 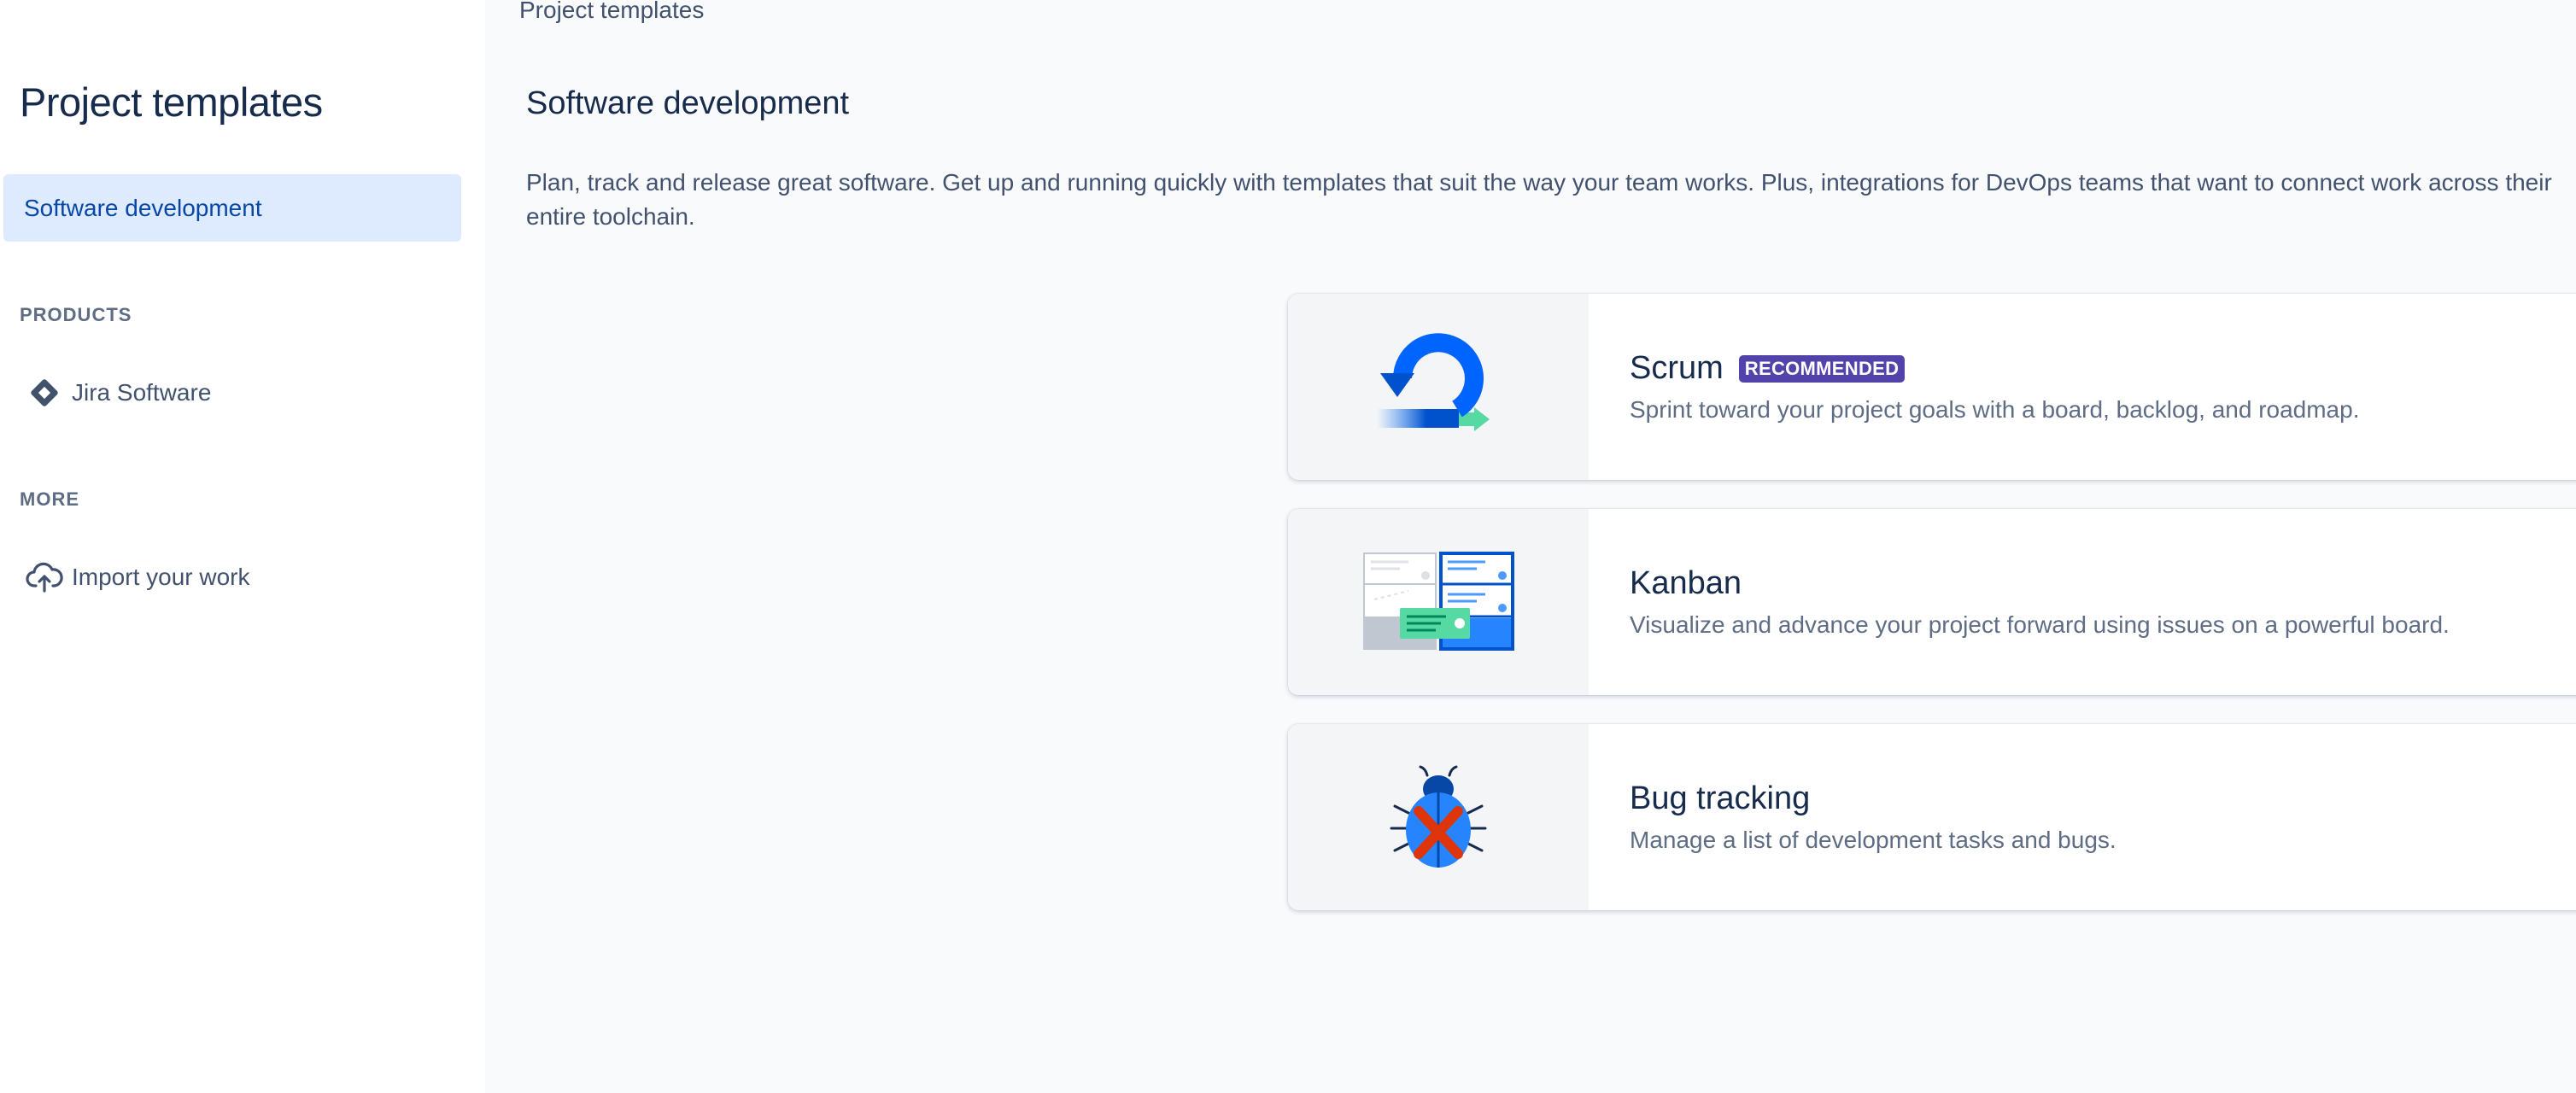 What do you see at coordinates (44, 577) in the screenshot?
I see `cloud-upload-icon` at bounding box center [44, 577].